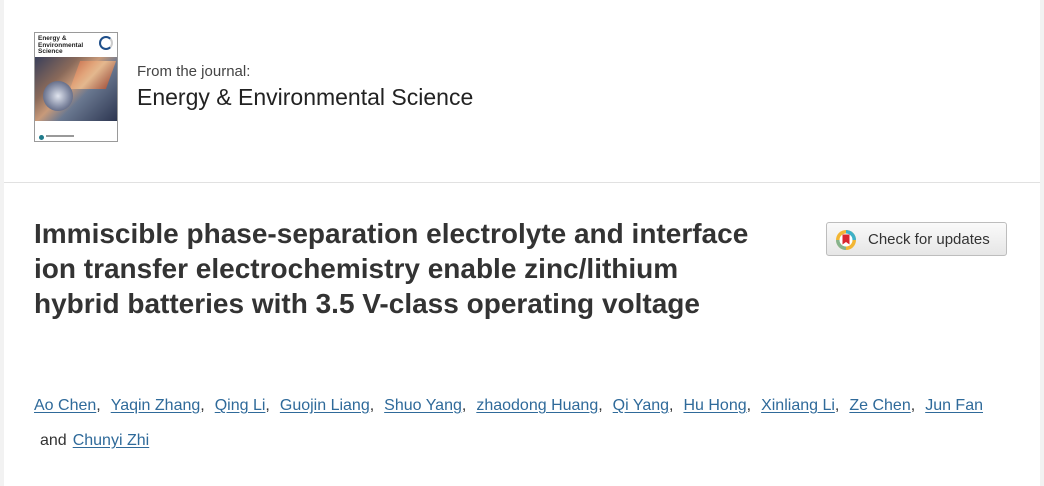  I want to click on author-link: Yaqin Zhang, so click(156, 405).